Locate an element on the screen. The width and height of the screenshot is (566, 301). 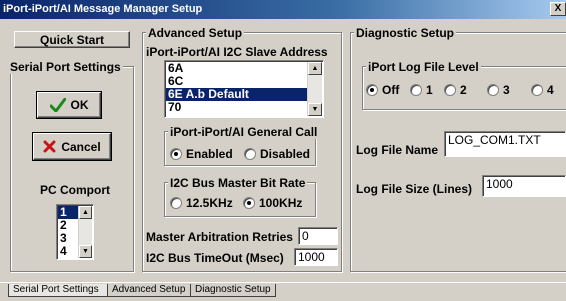
tab-advanced-setup-label: Advanced Setup is located at coordinates (149, 289).